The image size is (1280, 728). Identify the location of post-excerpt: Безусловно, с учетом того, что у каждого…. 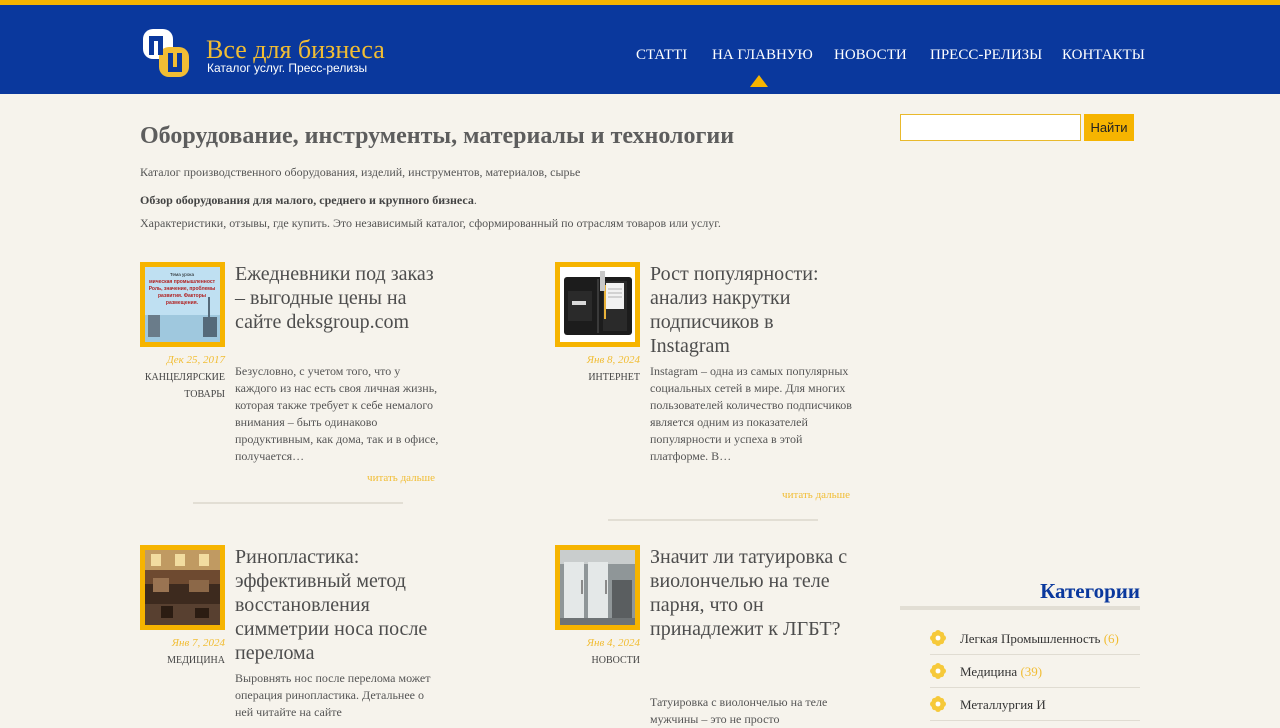
(337, 413).